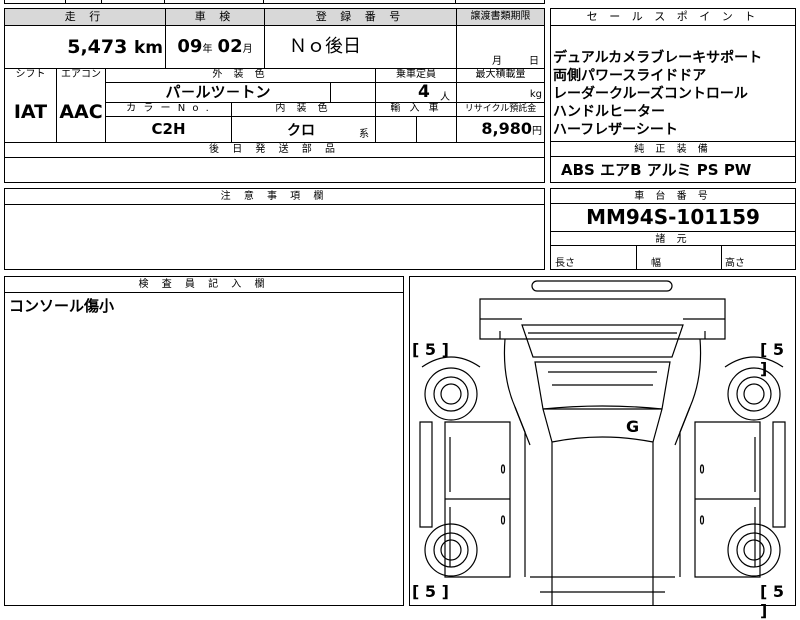  What do you see at coordinates (190, 46) in the screenshot?
I see `inspection-year: 09` at bounding box center [190, 46].